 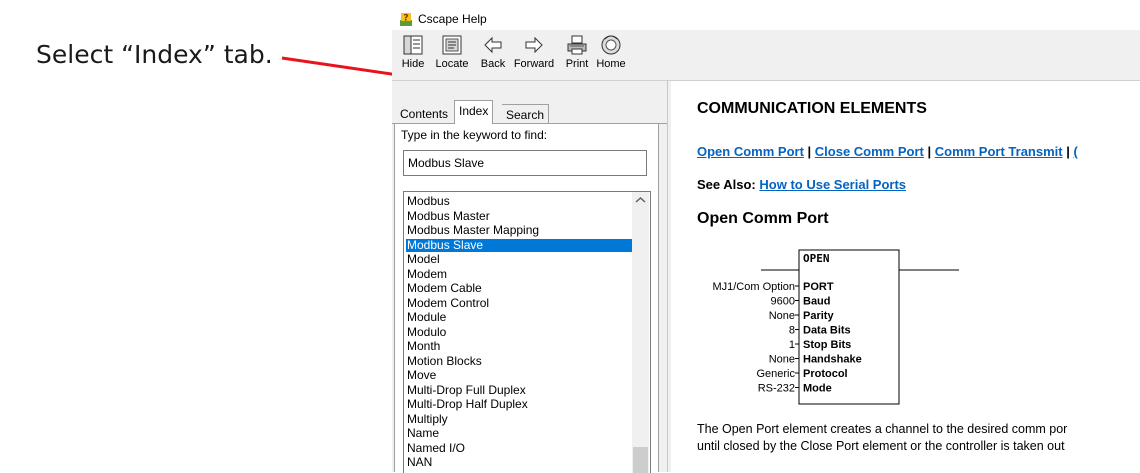 What do you see at coordinates (763, 218) in the screenshot?
I see `section-heading: Open Comm Port` at bounding box center [763, 218].